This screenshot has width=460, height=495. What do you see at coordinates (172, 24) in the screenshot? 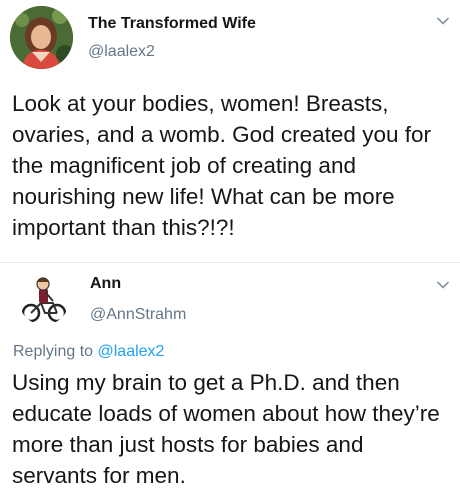
I see `display-name: The Transformed Wife` at bounding box center [172, 24].